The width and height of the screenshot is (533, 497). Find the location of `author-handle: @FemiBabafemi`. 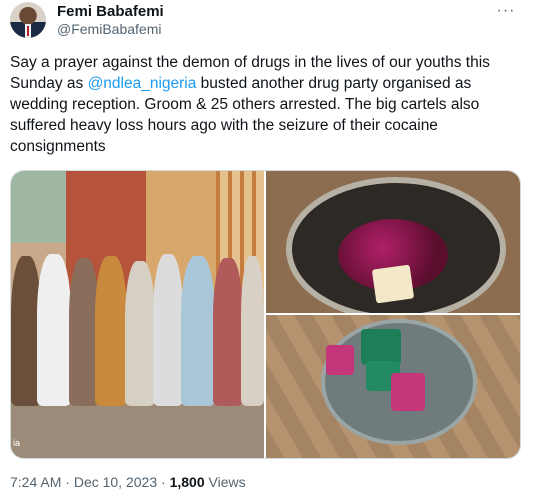

author-handle: @FemiBabafemi is located at coordinates (109, 29).